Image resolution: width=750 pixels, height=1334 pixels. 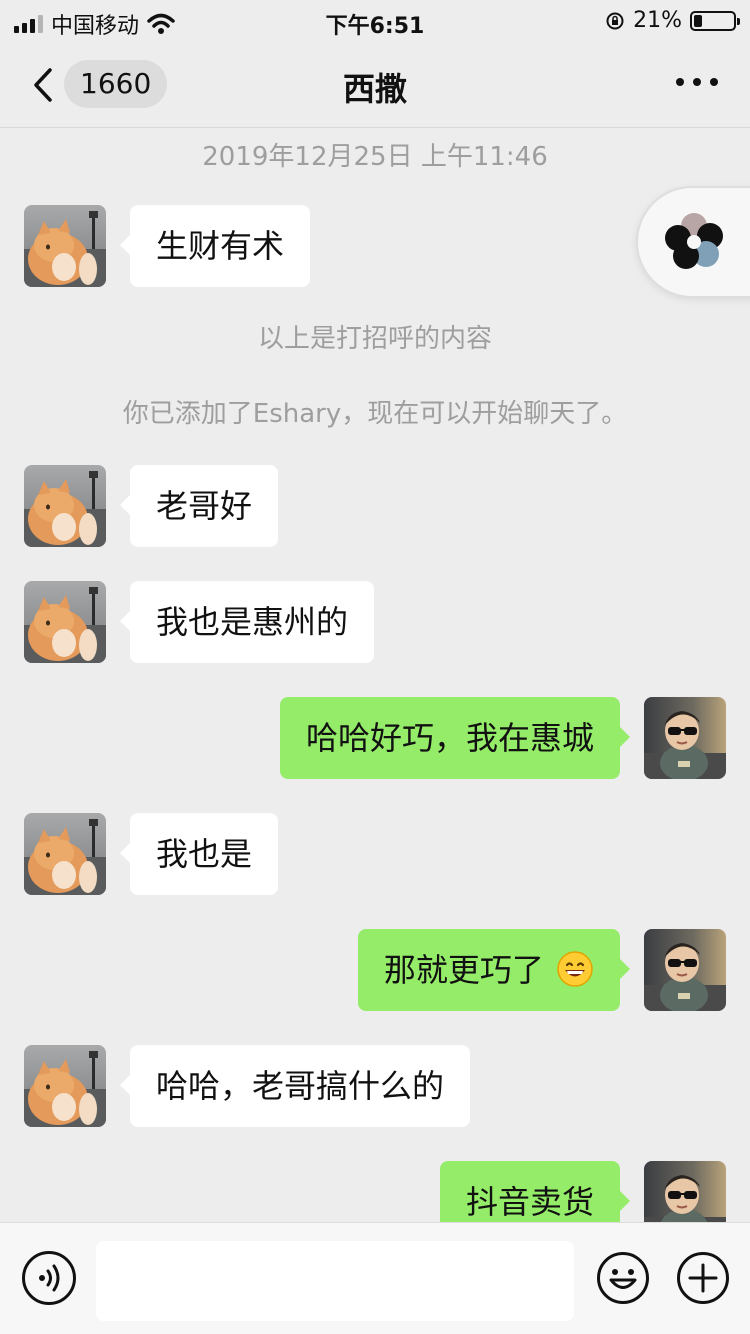 I want to click on message-row: 哈哈，老哥搞什么的, so click(x=375, y=1087).